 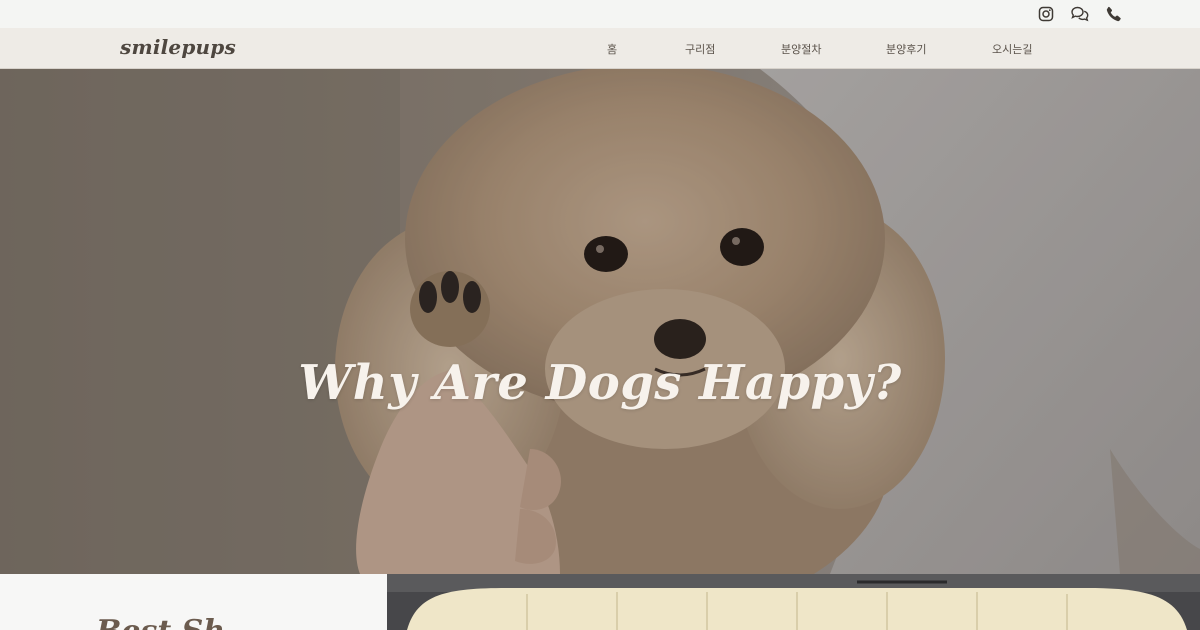 I want to click on main-navigation-bar: smilepups 홈 구리점 분양절차 분양후기 오시는길, so click(x=600, y=48).